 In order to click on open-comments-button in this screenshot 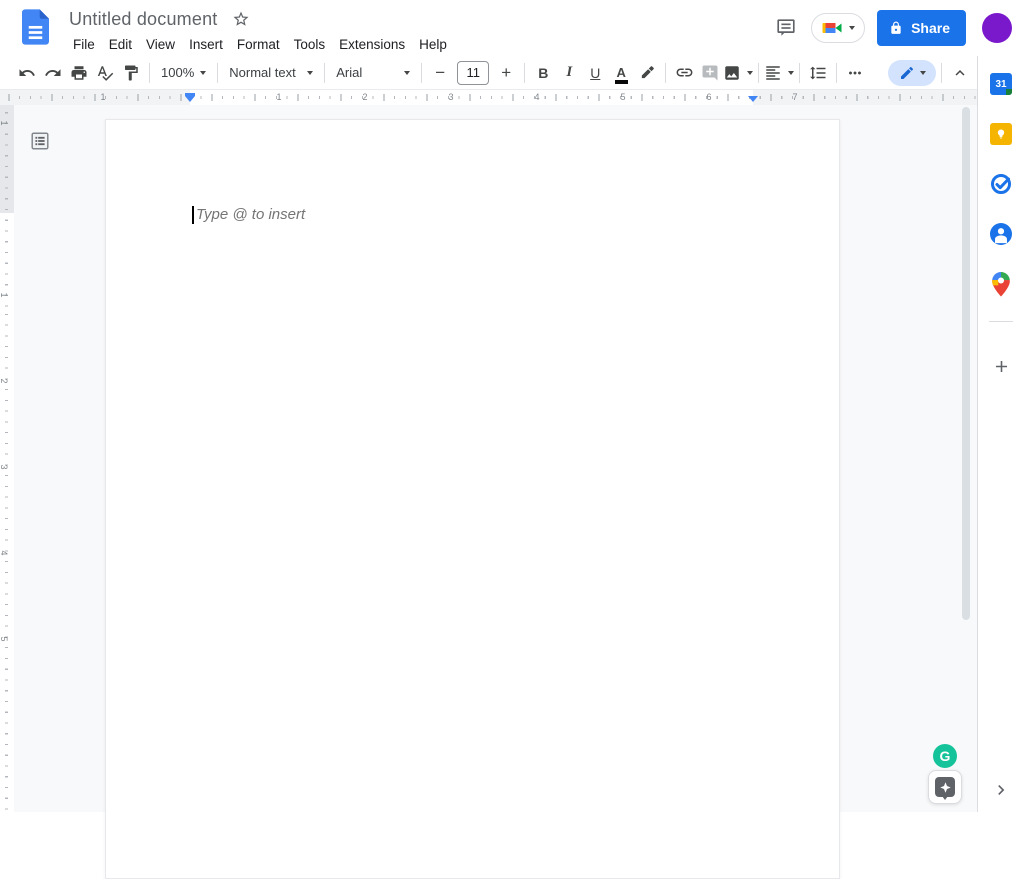, I will do `click(786, 28)`.